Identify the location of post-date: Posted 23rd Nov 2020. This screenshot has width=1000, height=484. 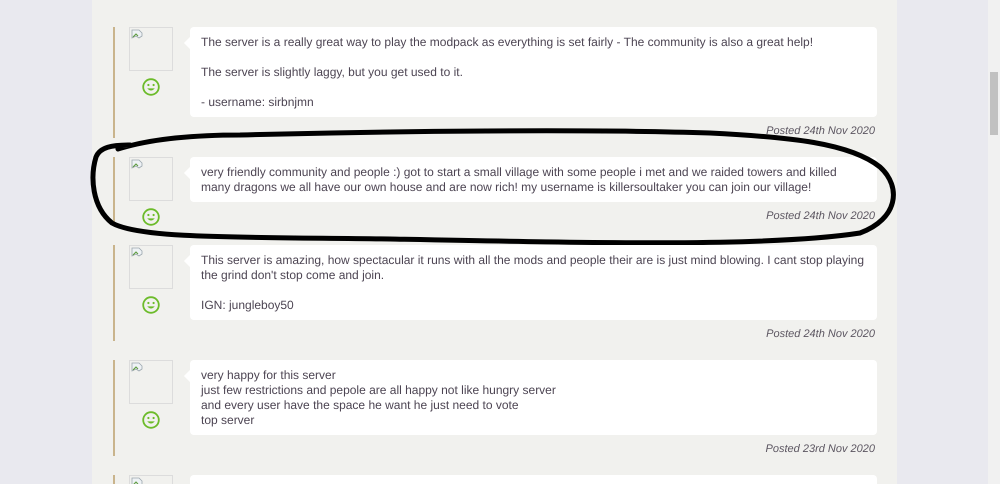
(820, 449).